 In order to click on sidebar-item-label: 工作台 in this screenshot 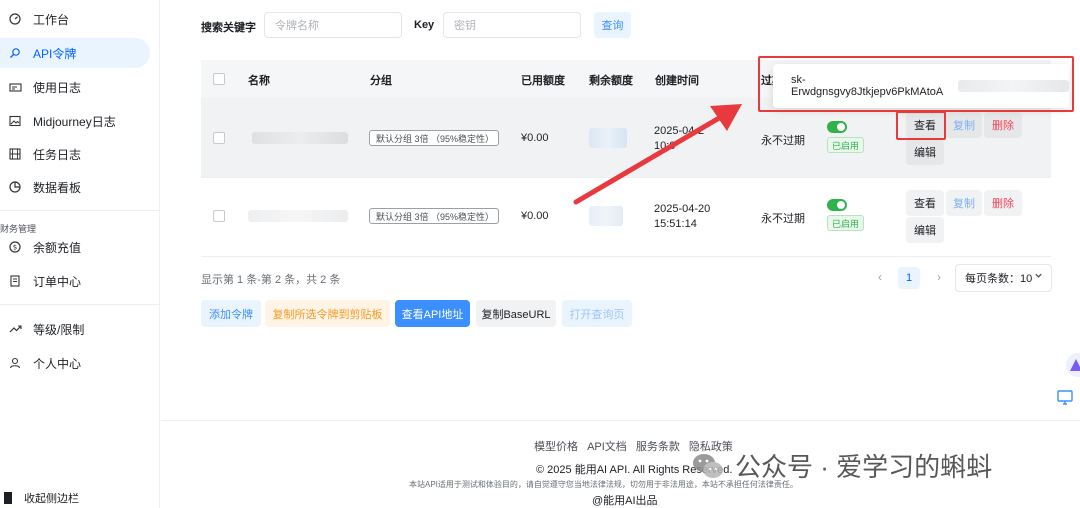, I will do `click(51, 19)`.